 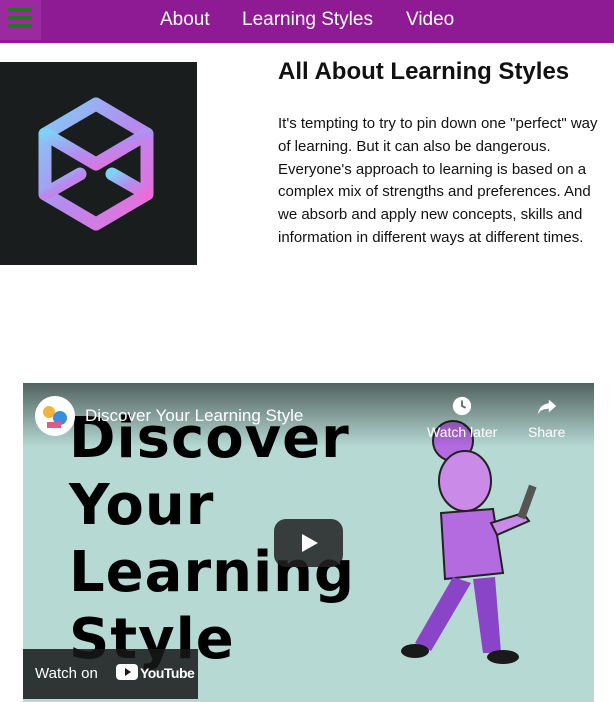 I want to click on nav-link-learning-styles: Learning Styles, so click(x=307, y=20).